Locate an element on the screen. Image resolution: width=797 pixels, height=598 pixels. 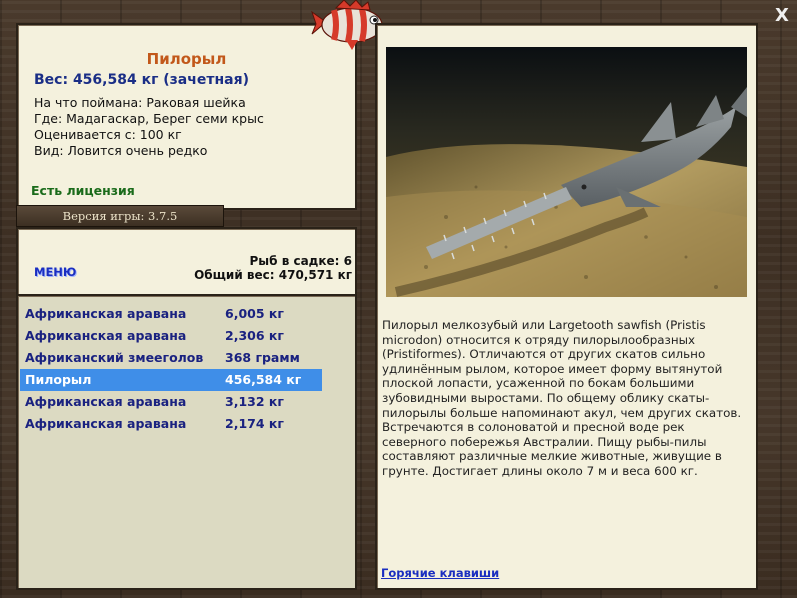
kind-text: Вид: Ловится очень редко is located at coordinates (121, 150).